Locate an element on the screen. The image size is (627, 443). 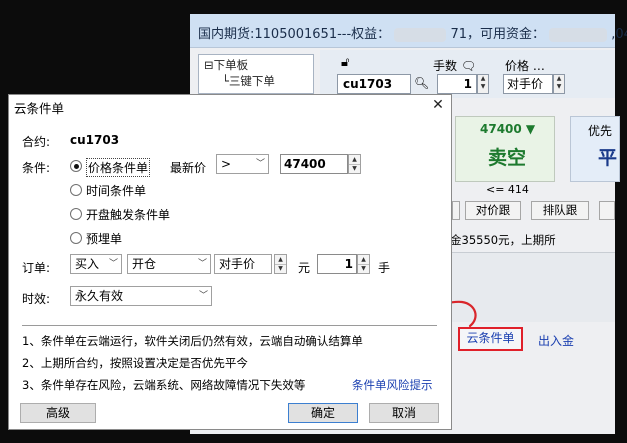
opponent-follow-button: 对价跟 is located at coordinates (493, 210).